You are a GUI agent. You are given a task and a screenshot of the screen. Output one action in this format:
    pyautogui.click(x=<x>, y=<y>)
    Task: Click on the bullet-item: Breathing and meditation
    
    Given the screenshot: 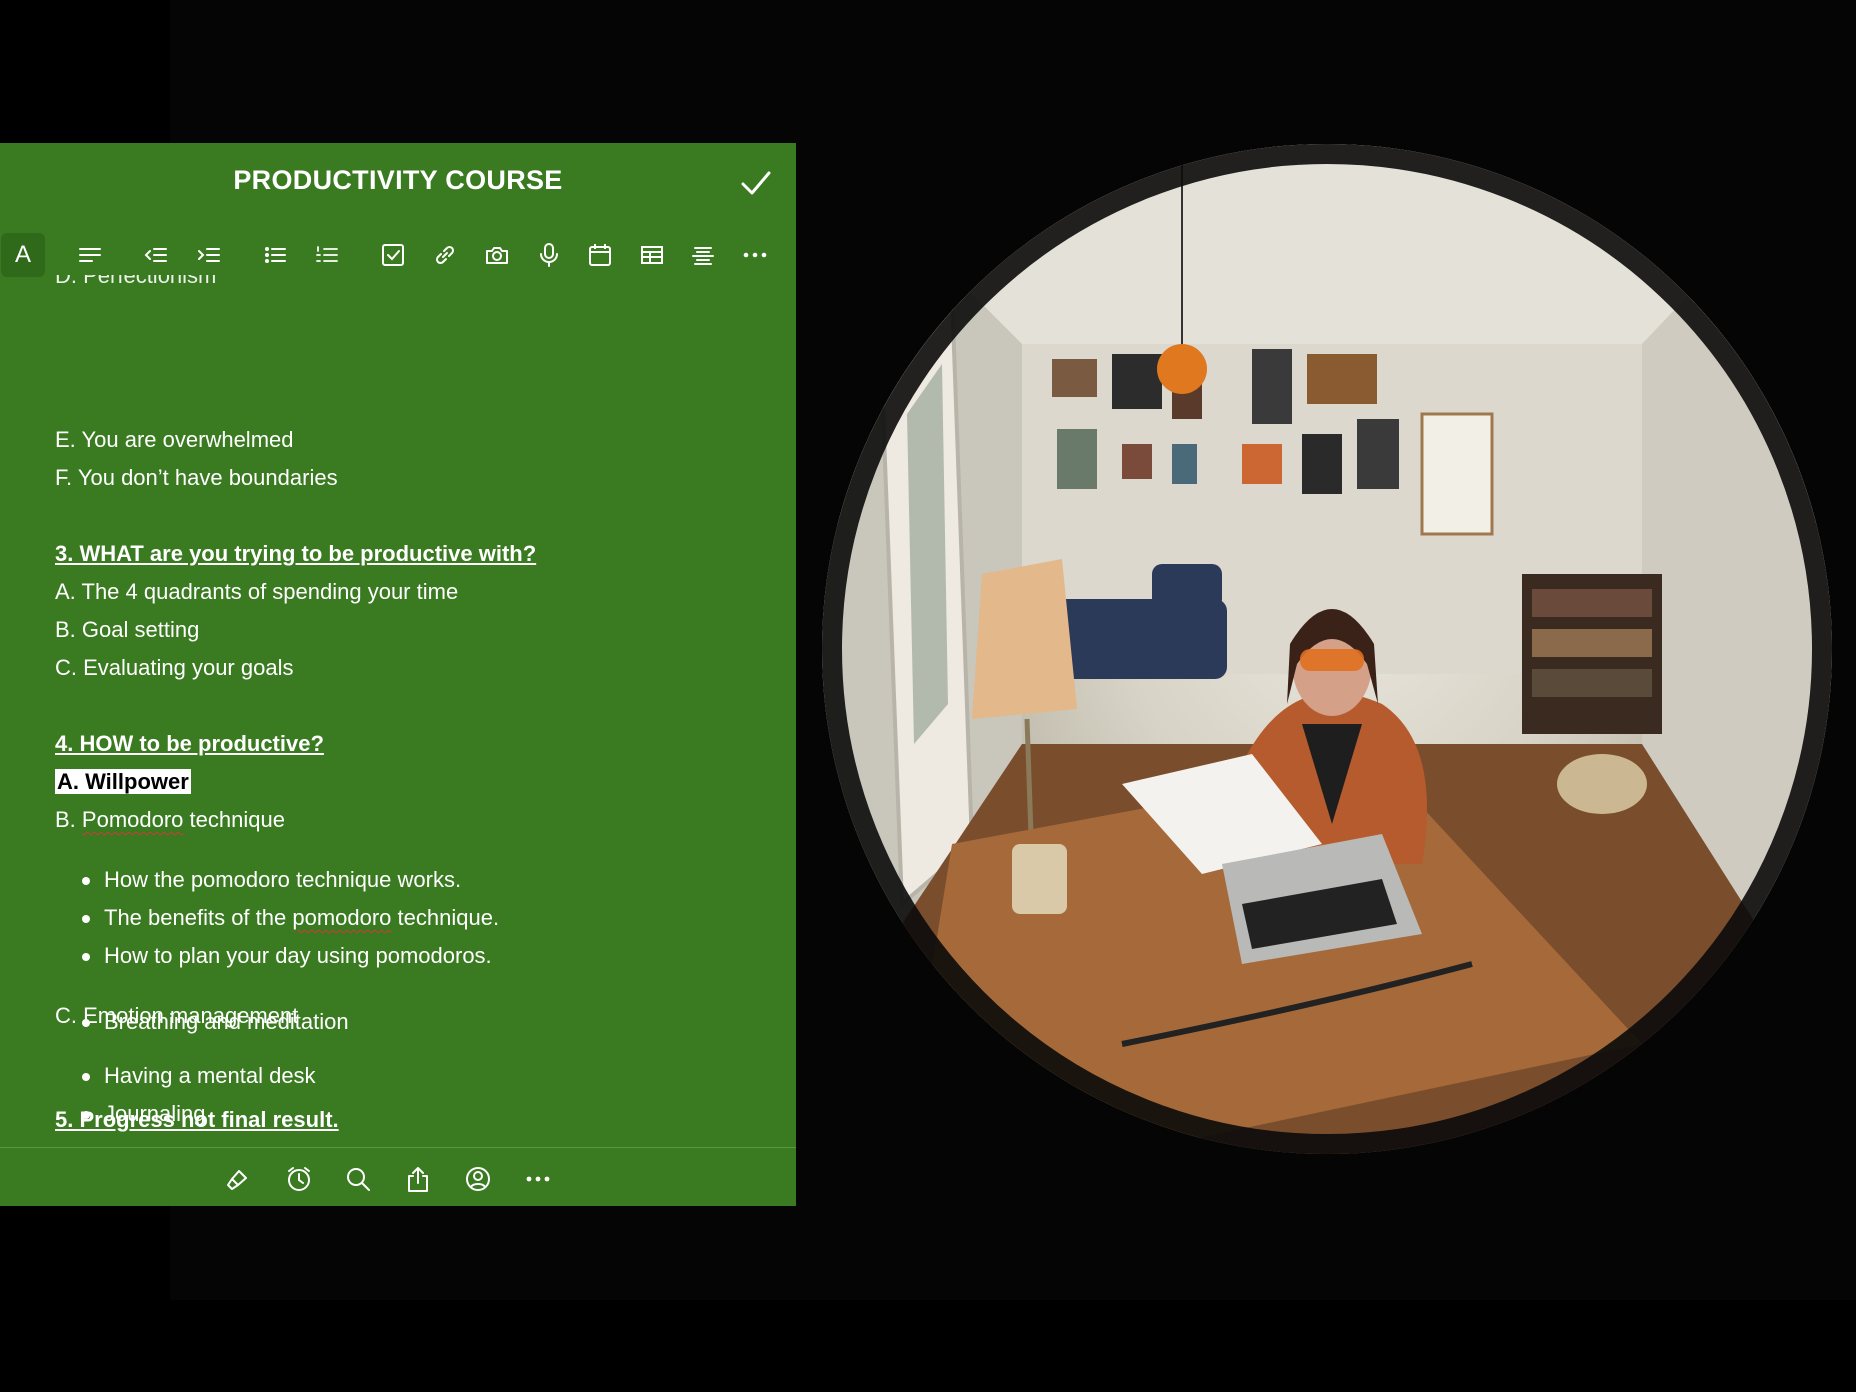 What is the action you would take?
    pyautogui.click(x=215, y=1022)
    